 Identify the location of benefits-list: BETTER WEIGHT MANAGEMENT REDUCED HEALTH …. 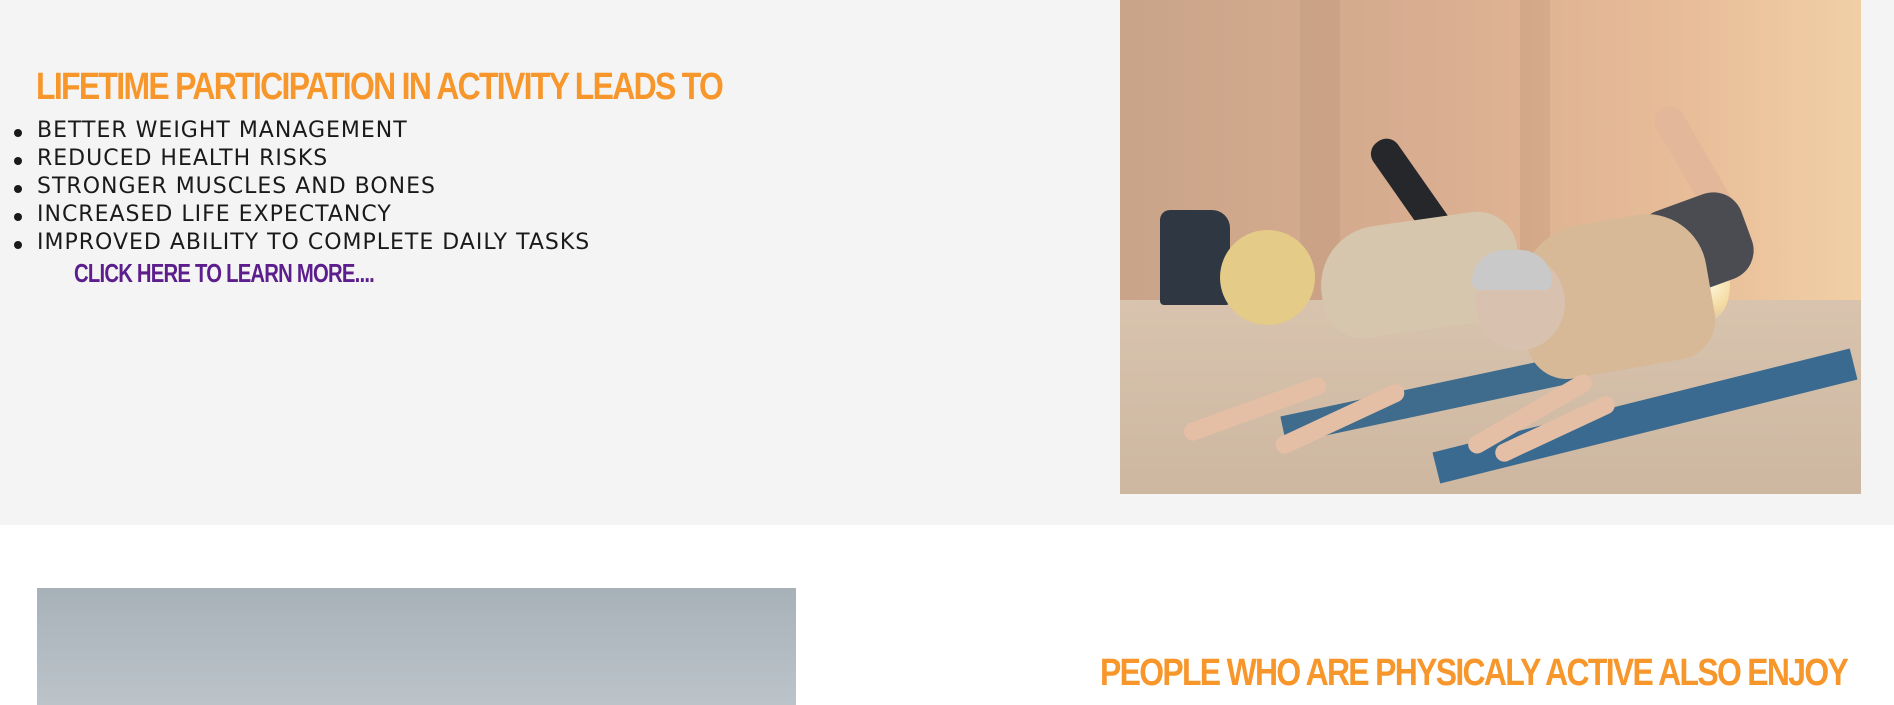
(302, 187).